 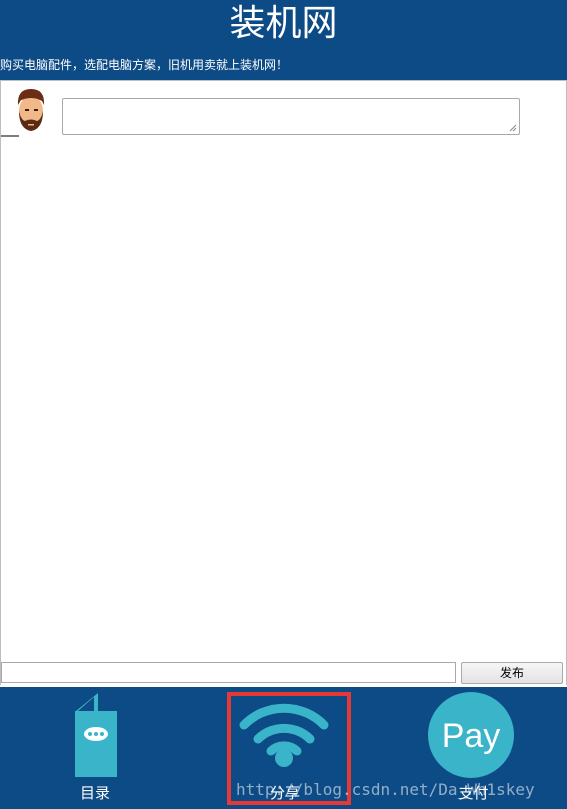 I want to click on resize-grip-icon, so click(x=513, y=128).